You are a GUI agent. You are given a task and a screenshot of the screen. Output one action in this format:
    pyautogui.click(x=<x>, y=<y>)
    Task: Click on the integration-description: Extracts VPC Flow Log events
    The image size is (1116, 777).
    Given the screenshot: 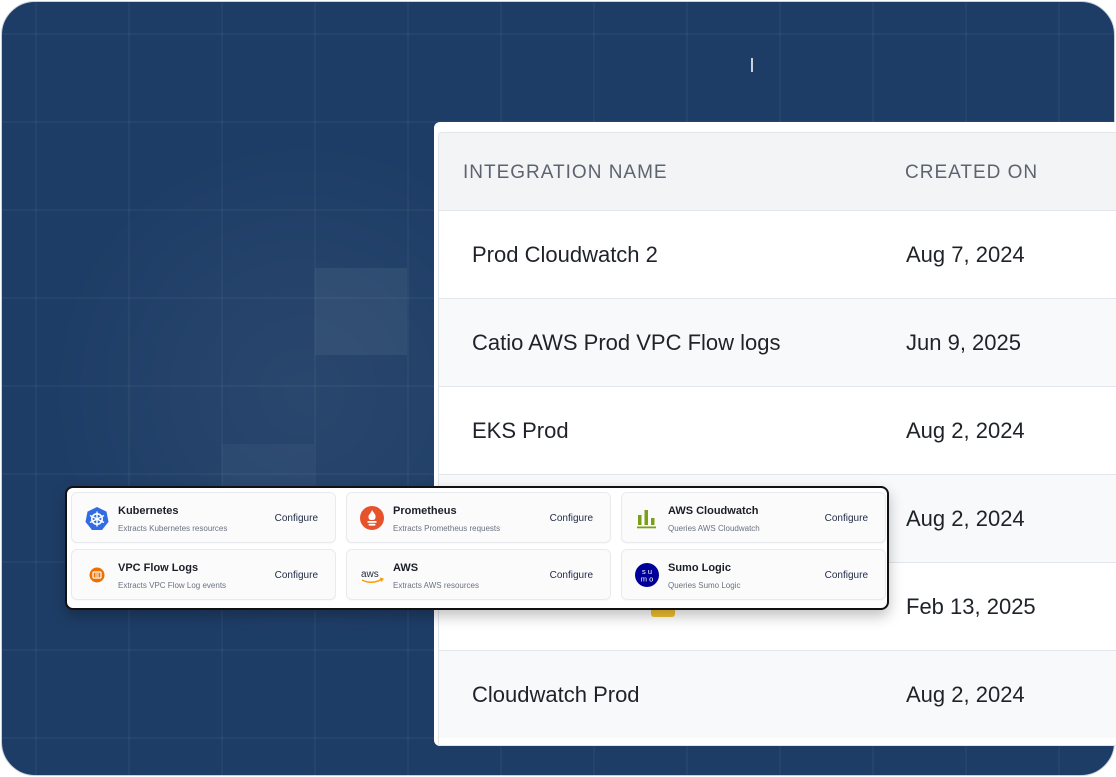 What is the action you would take?
    pyautogui.click(x=172, y=585)
    